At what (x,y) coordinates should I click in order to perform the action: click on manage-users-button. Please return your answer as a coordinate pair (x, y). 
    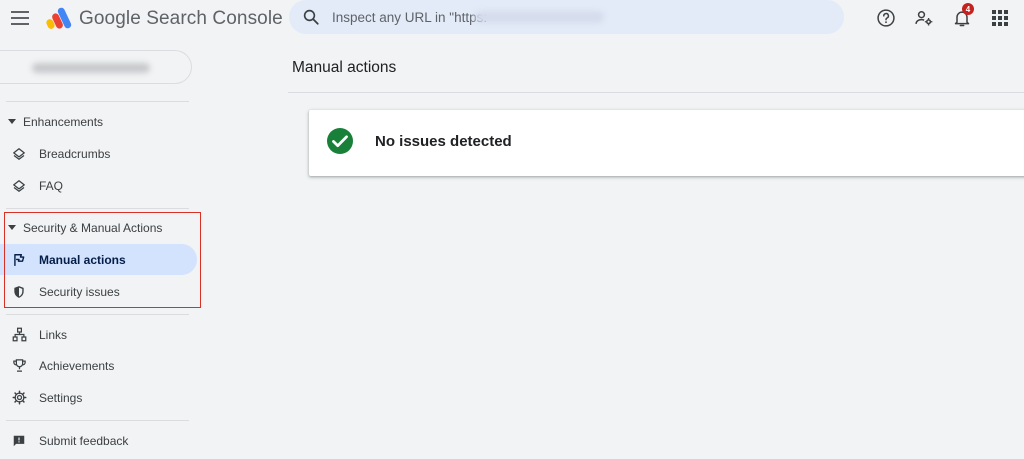
    Looking at the image, I should click on (924, 18).